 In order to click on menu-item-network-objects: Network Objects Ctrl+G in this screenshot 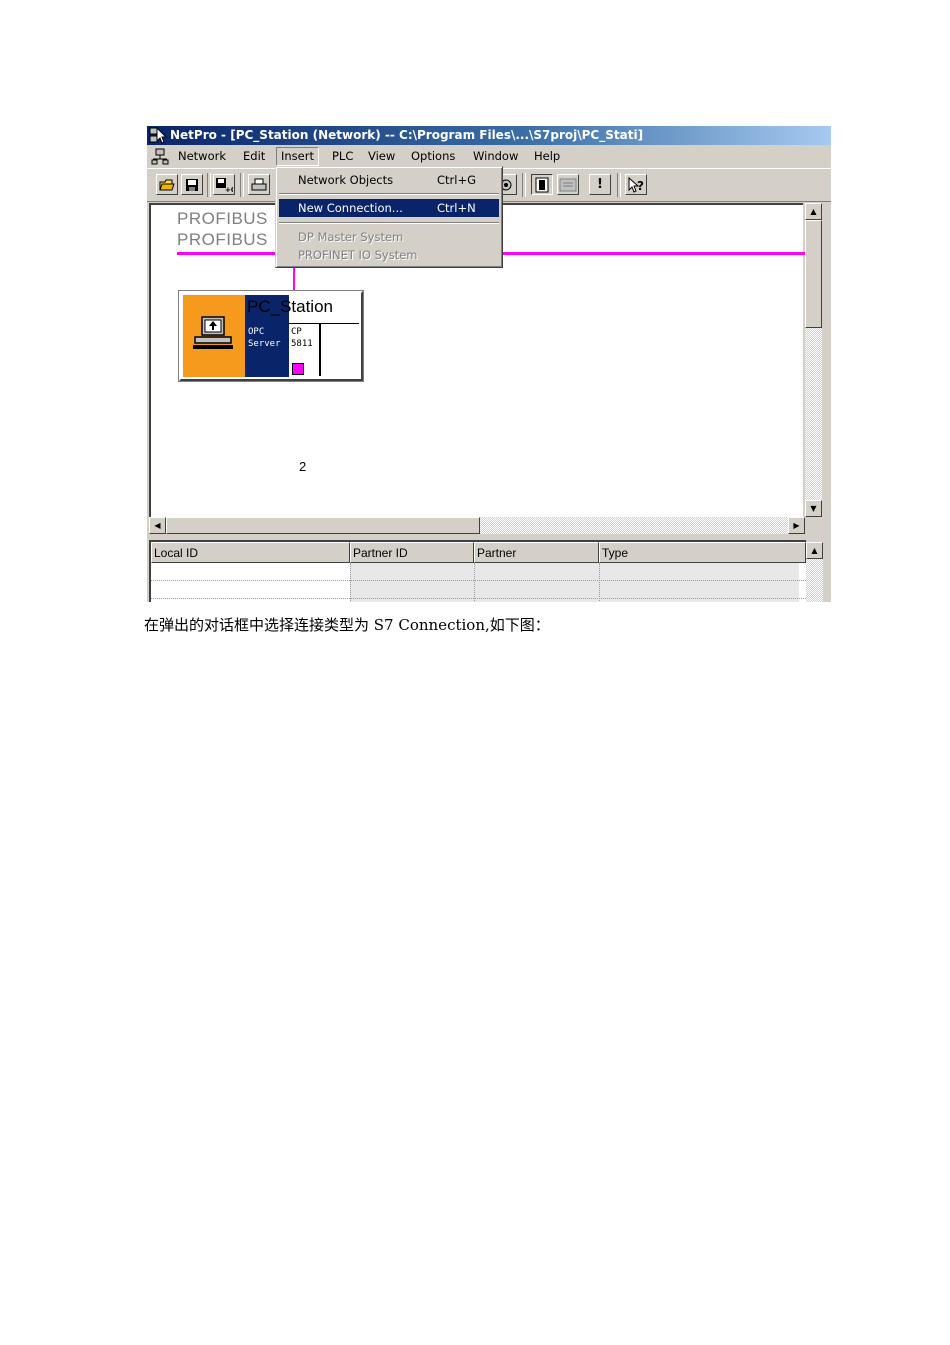, I will do `click(389, 180)`.